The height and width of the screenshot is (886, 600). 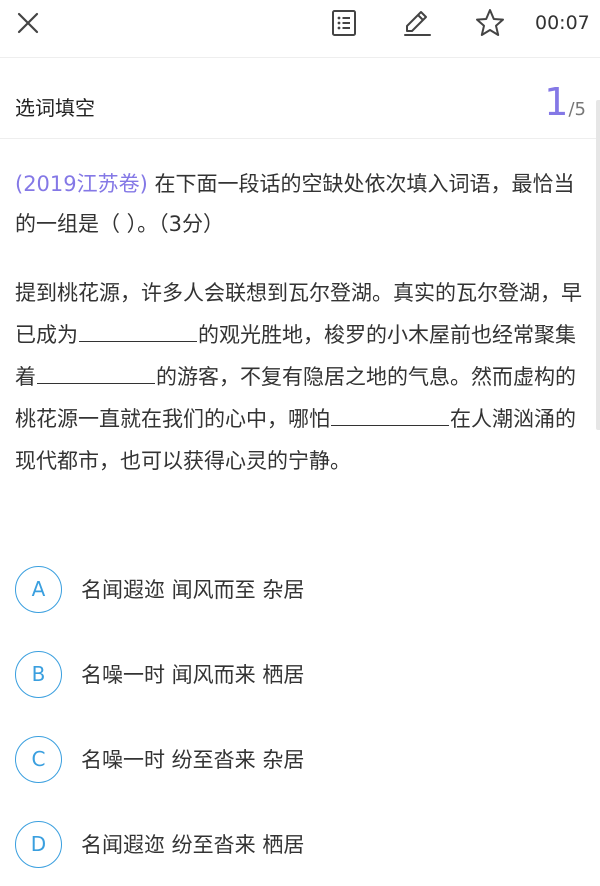 I want to click on star-icon, so click(x=490, y=23).